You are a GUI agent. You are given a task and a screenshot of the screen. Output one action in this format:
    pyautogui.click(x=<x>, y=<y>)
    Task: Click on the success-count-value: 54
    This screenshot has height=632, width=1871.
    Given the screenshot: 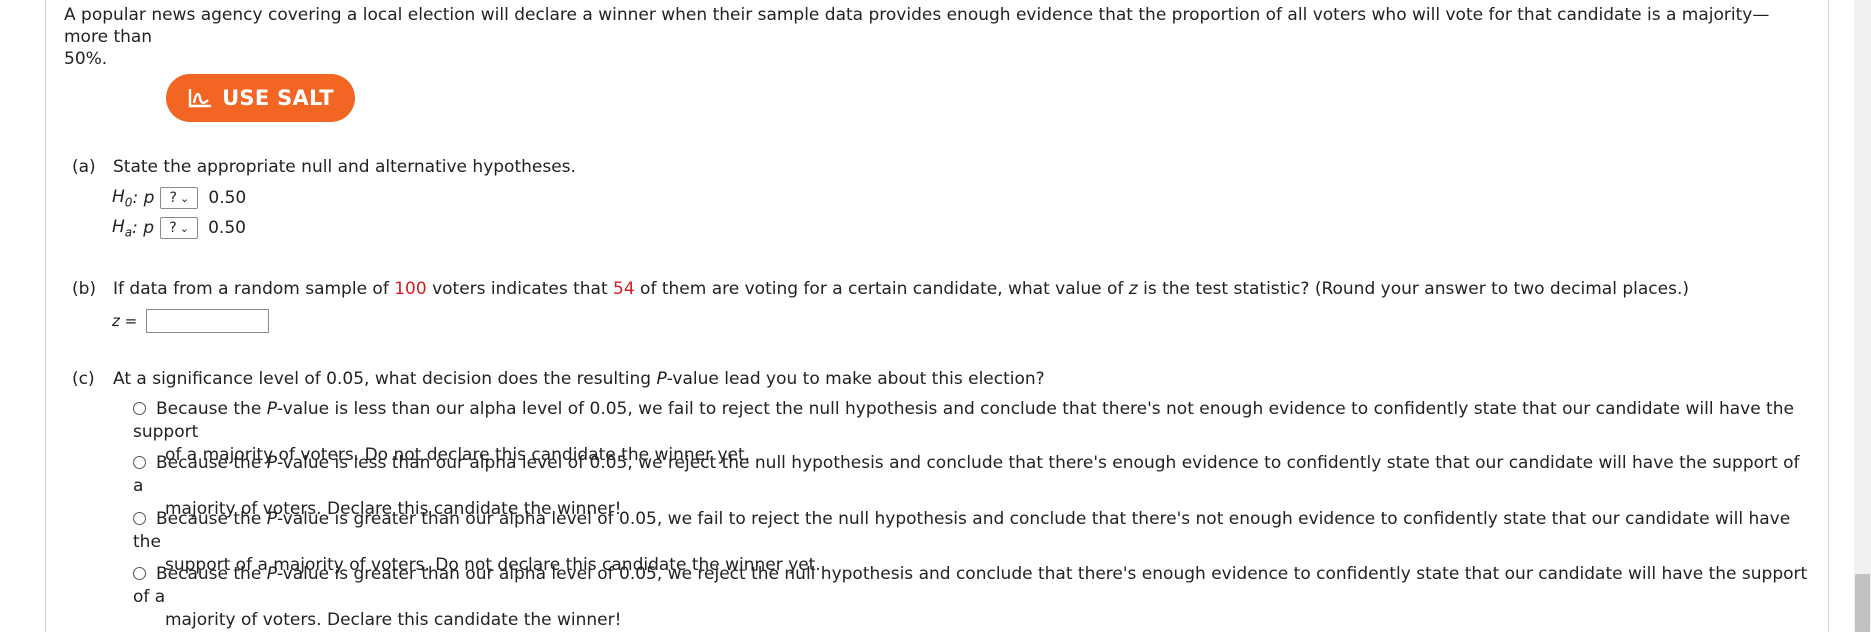 What is the action you would take?
    pyautogui.click(x=624, y=289)
    